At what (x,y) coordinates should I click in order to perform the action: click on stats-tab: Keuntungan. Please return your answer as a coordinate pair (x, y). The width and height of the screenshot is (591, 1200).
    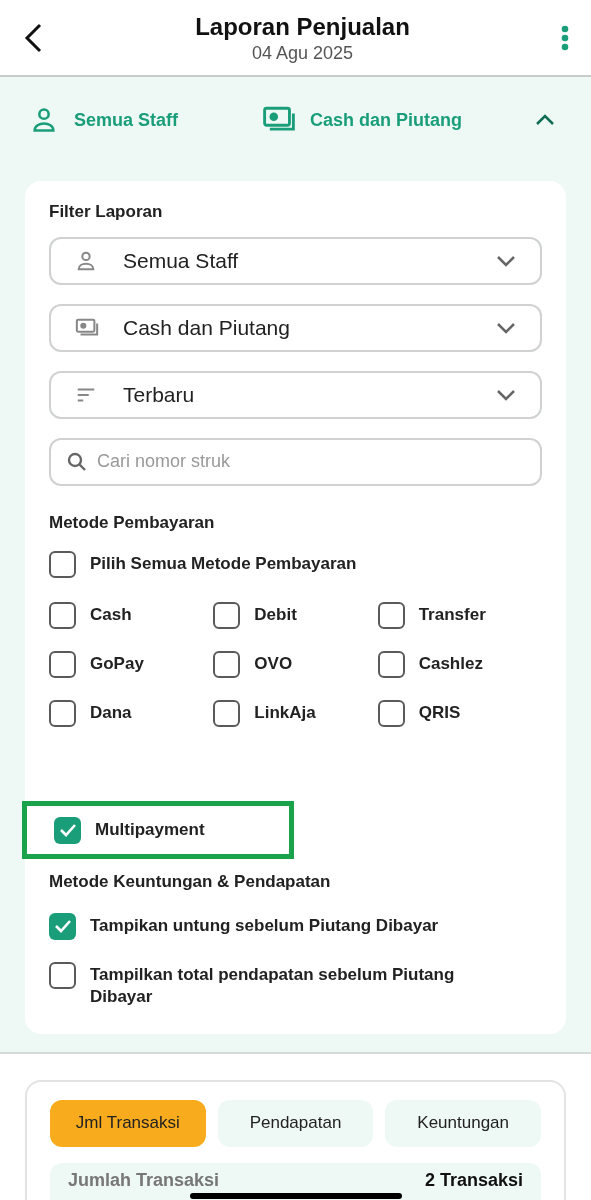
    Looking at the image, I should click on (463, 1123).